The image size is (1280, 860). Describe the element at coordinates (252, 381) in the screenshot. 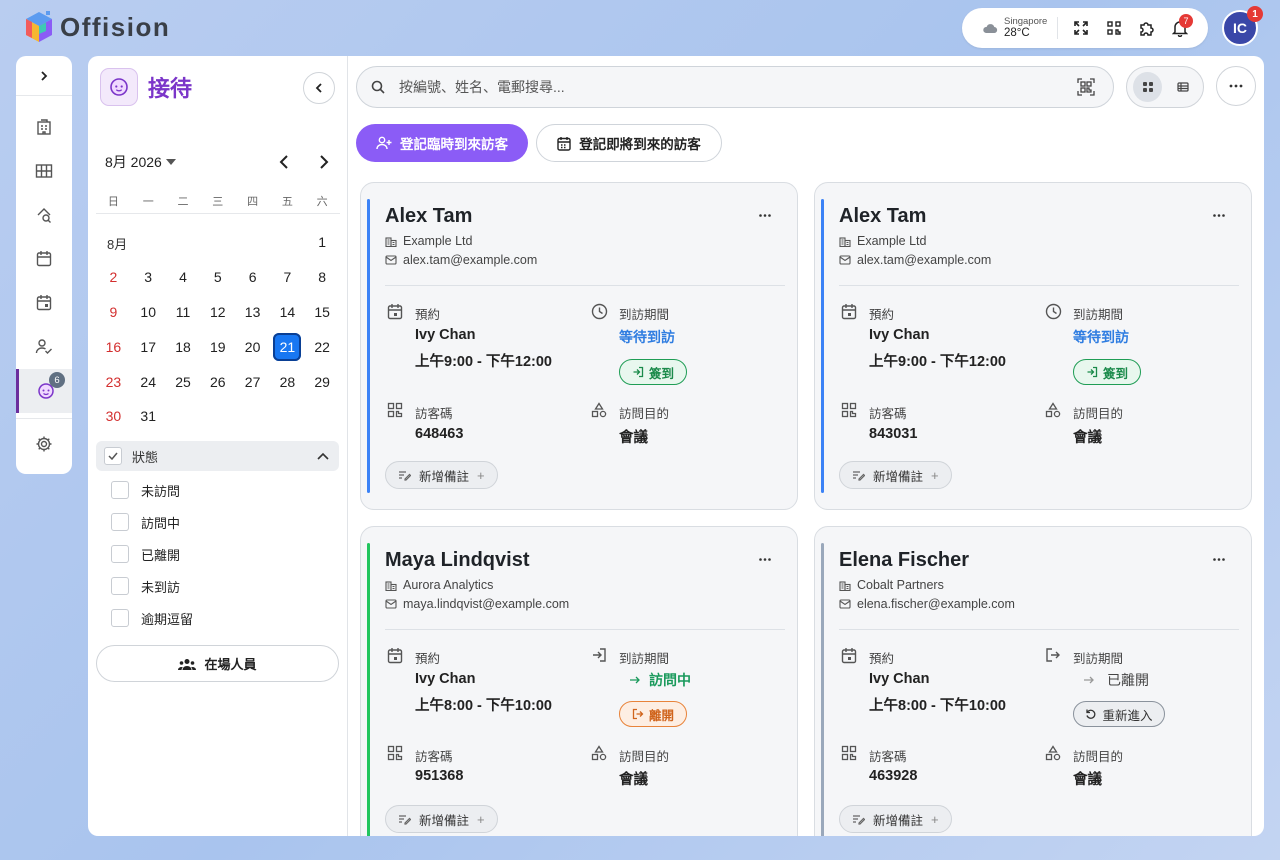

I see `calendar-day: 27` at that location.